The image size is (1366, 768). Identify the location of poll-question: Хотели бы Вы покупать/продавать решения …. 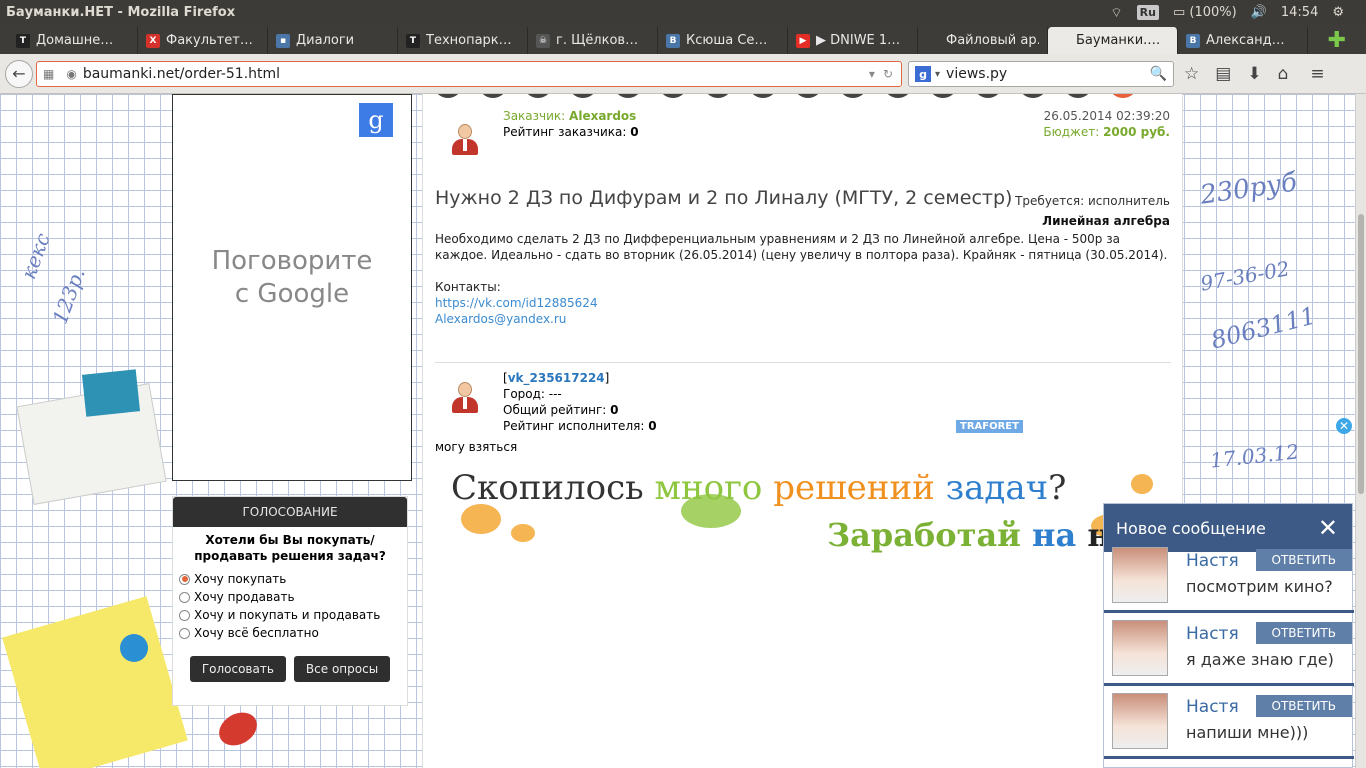
(290, 548).